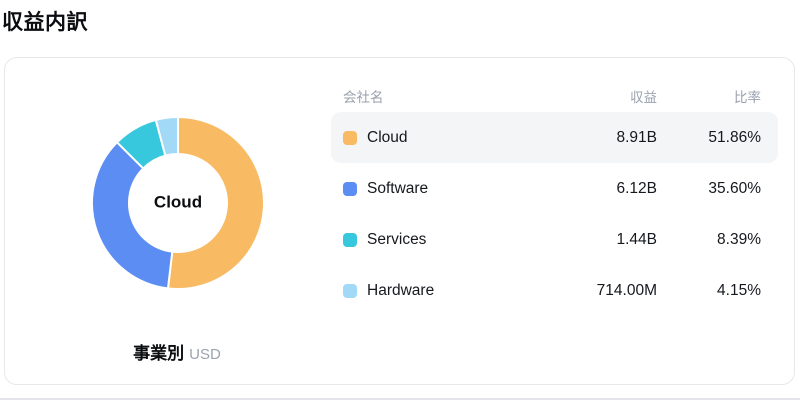 This screenshot has height=402, width=800. Describe the element at coordinates (636, 188) in the screenshot. I see `series-revenue: 6.12B` at that location.